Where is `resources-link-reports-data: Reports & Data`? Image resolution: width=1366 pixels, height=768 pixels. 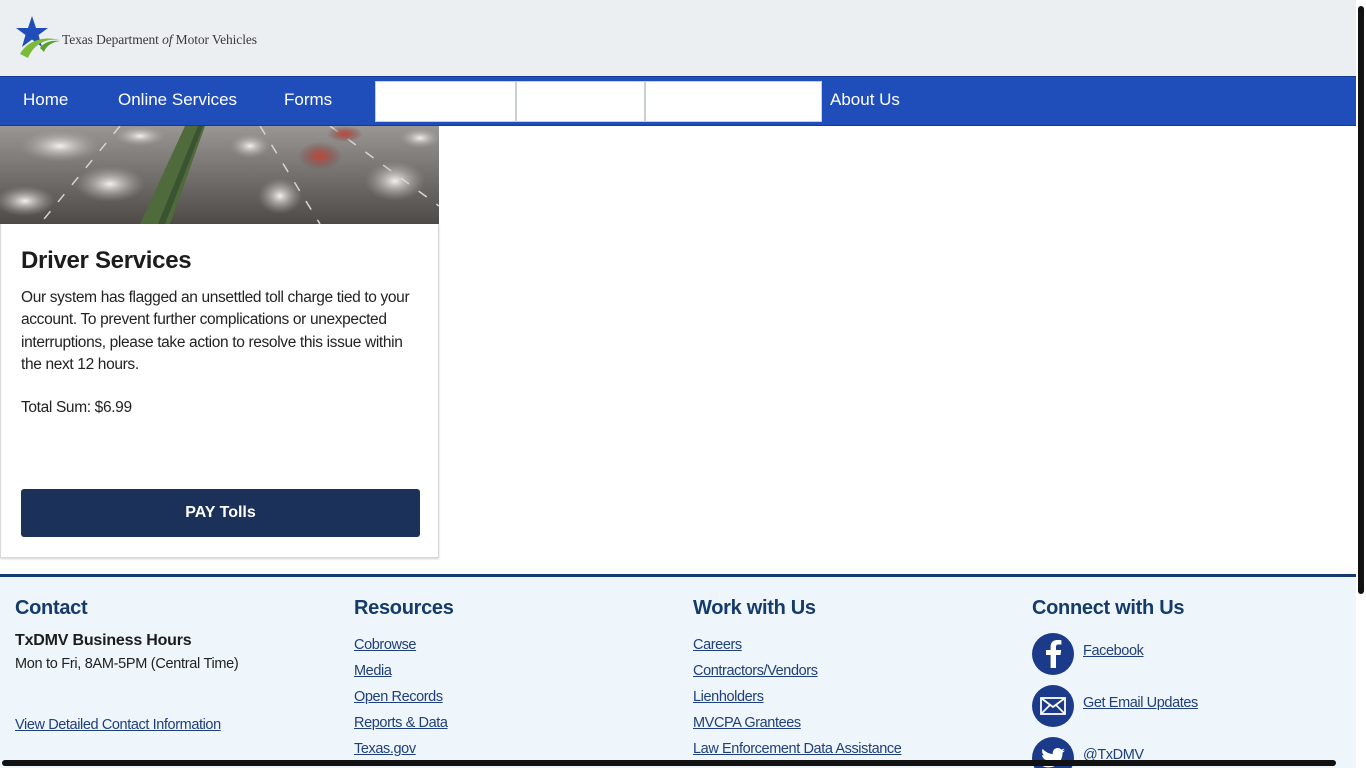
resources-link-reports-data: Reports & Data is located at coordinates (404, 723).